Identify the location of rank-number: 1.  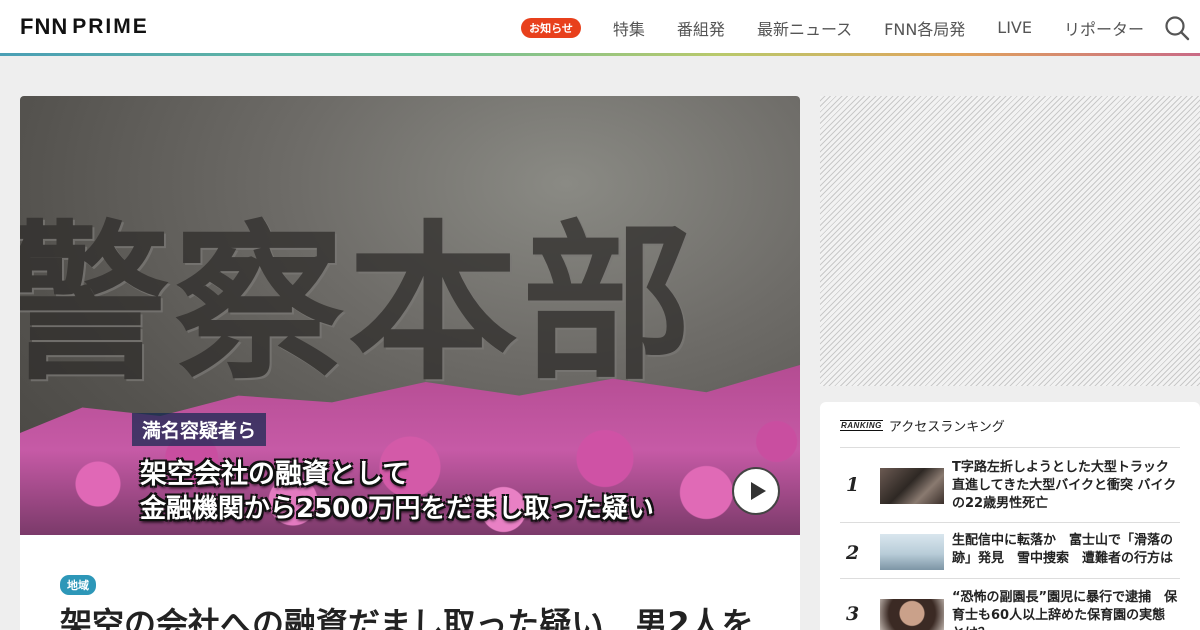
(853, 485).